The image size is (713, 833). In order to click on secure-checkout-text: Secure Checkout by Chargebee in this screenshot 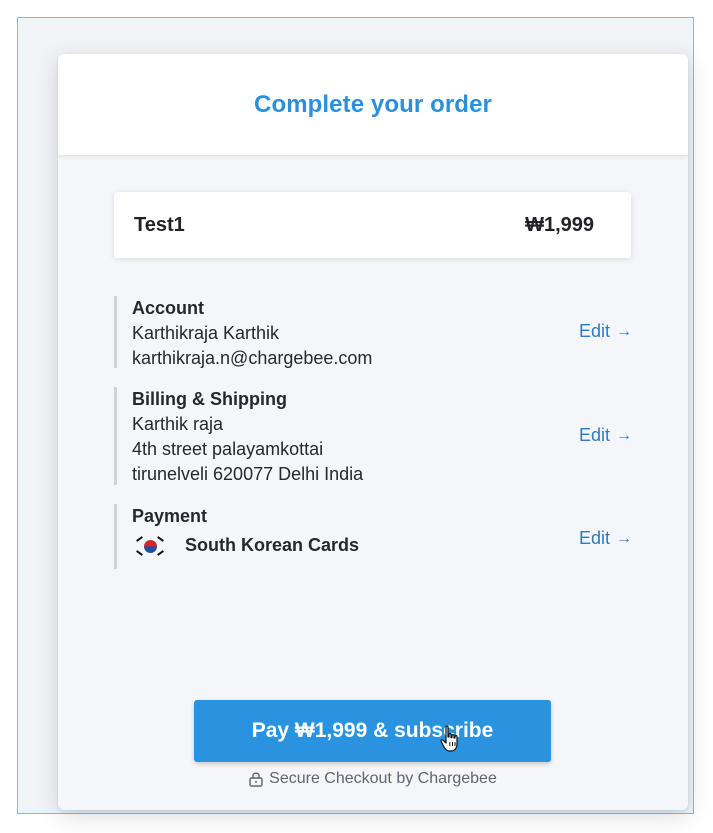, I will do `click(383, 778)`.